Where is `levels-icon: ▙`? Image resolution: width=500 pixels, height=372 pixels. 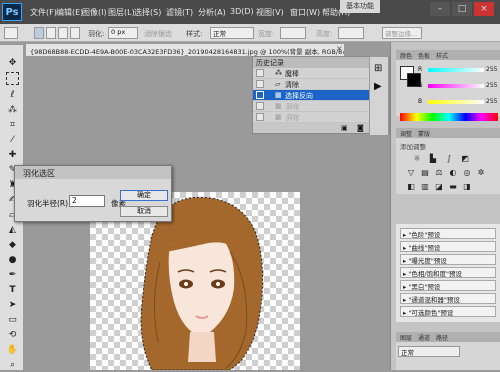 levels-icon: ▙ is located at coordinates (433, 159).